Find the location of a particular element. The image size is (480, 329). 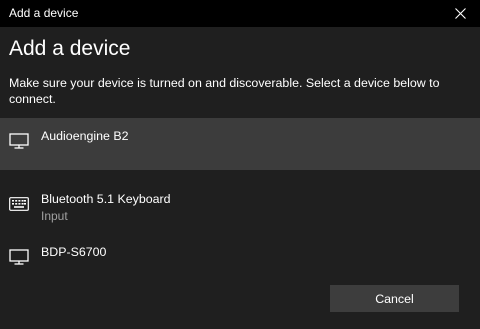

keyboard-icon is located at coordinates (19, 204).